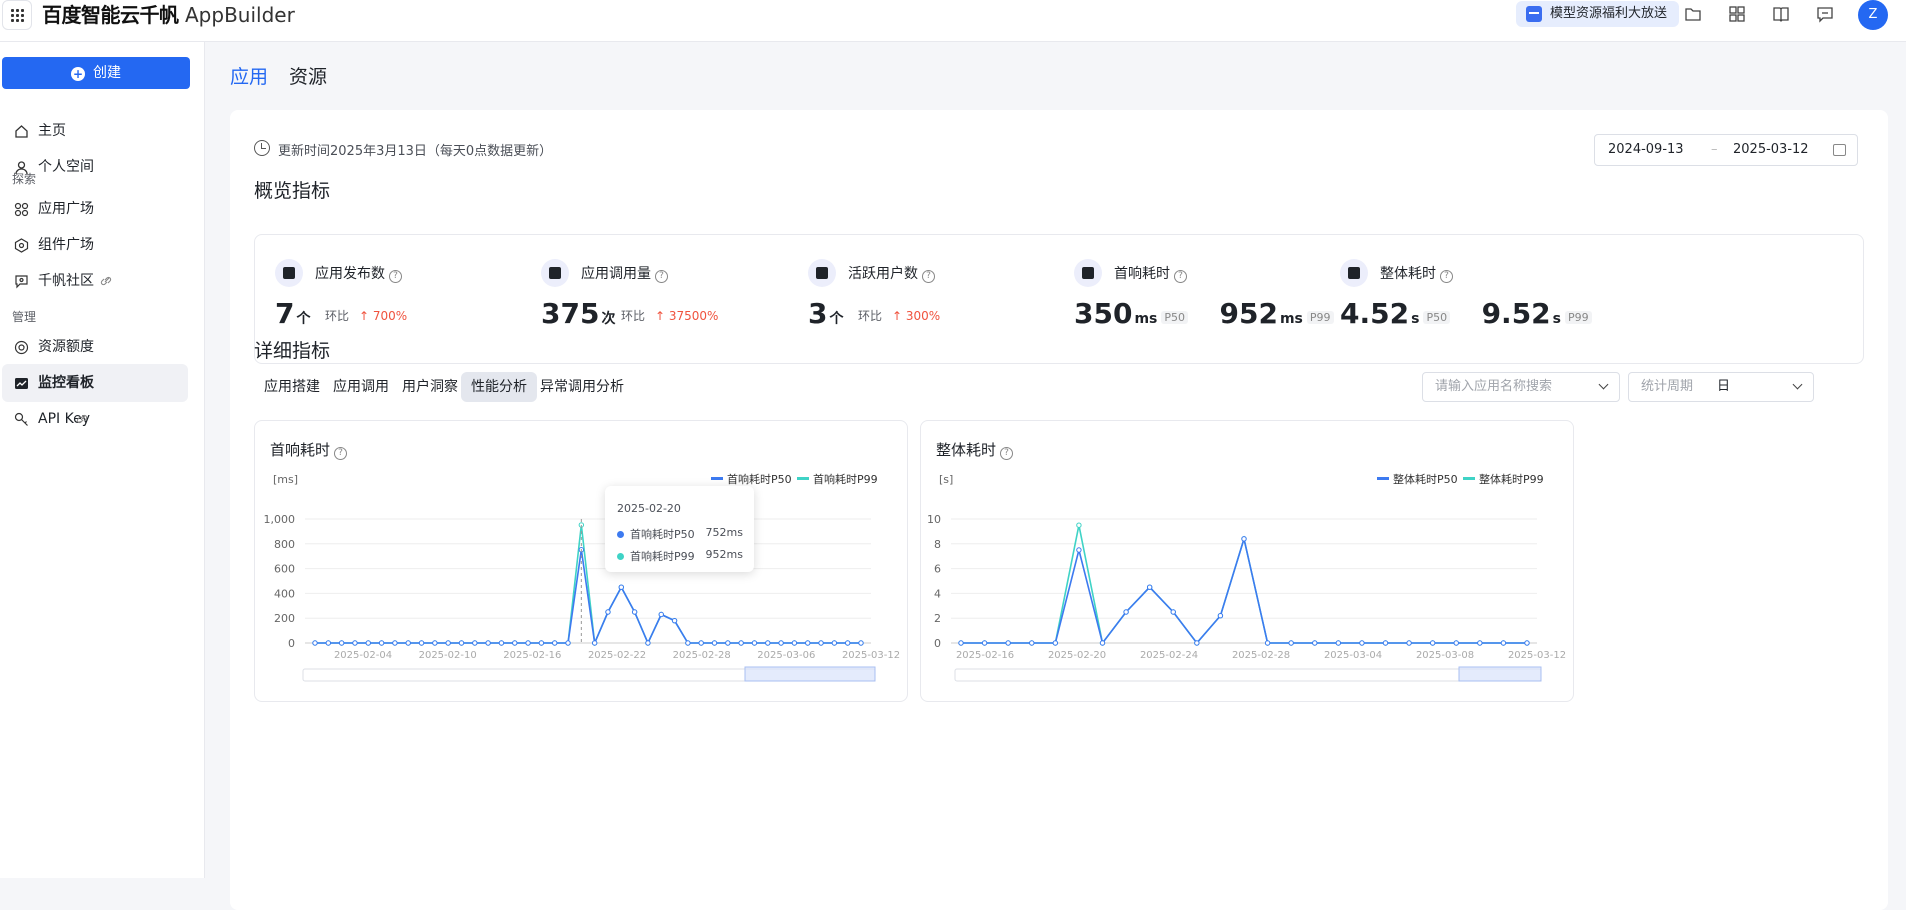 The image size is (1906, 910). What do you see at coordinates (937, 618) in the screenshot?
I see `y-tick-label: 2` at bounding box center [937, 618].